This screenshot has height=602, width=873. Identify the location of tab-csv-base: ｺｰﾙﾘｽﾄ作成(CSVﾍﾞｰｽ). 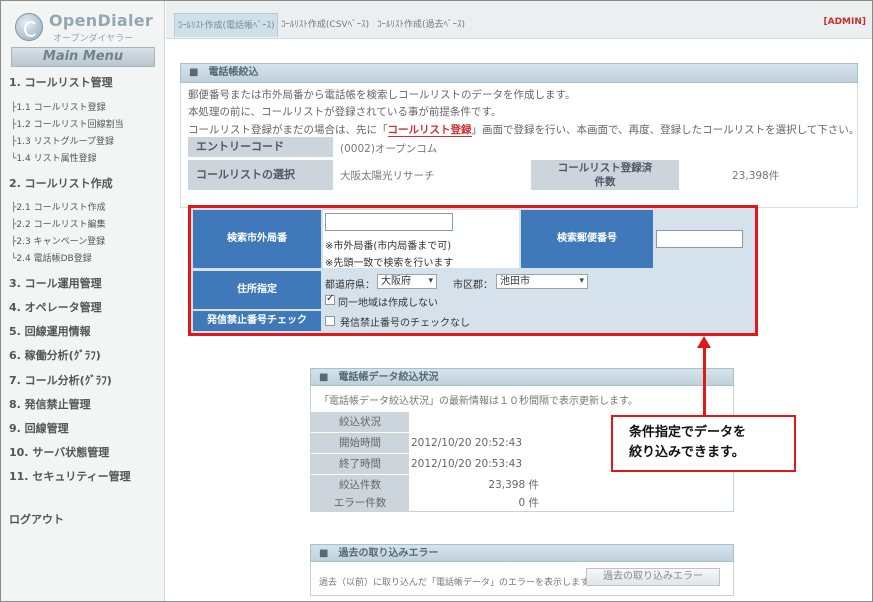
(325, 25).